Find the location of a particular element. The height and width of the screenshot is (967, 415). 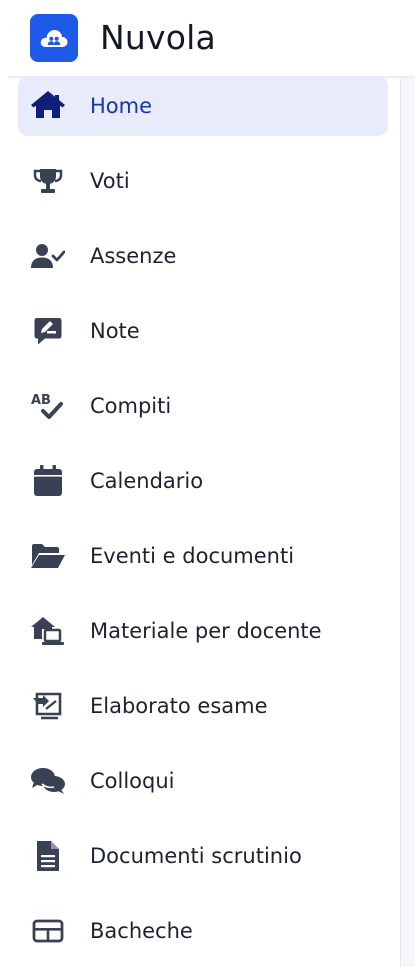

folder-open-icon is located at coordinates (48, 556).